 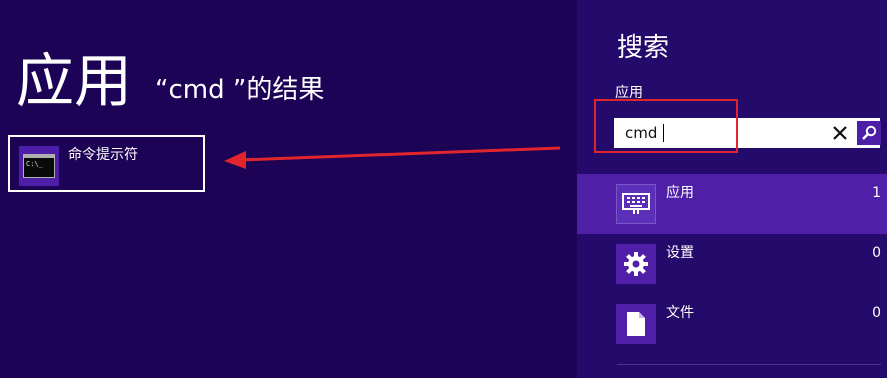 I want to click on divider, so click(x=749, y=364).